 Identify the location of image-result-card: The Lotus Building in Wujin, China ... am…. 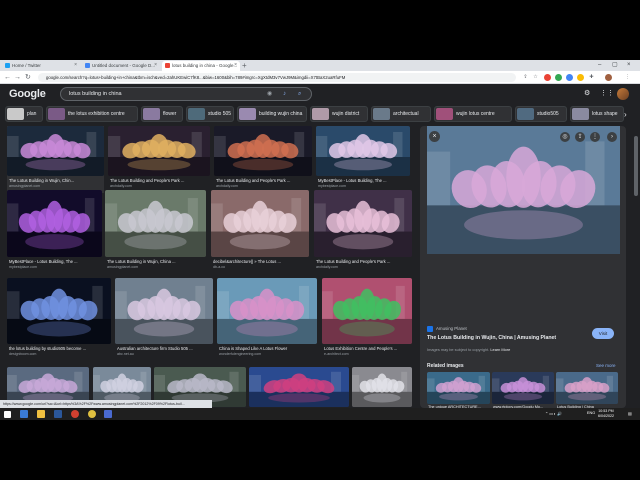
(155, 232).